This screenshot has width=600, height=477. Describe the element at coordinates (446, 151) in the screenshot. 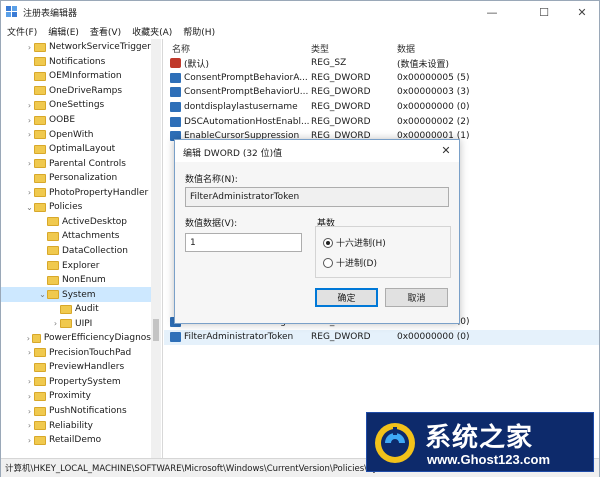

I see `dialog-close-button: ✕` at that location.